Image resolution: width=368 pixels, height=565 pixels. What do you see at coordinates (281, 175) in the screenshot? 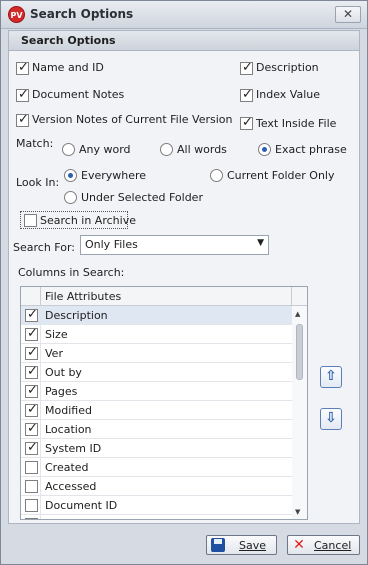
I see `look-in-current-folder-label: Current Folder Only` at bounding box center [281, 175].